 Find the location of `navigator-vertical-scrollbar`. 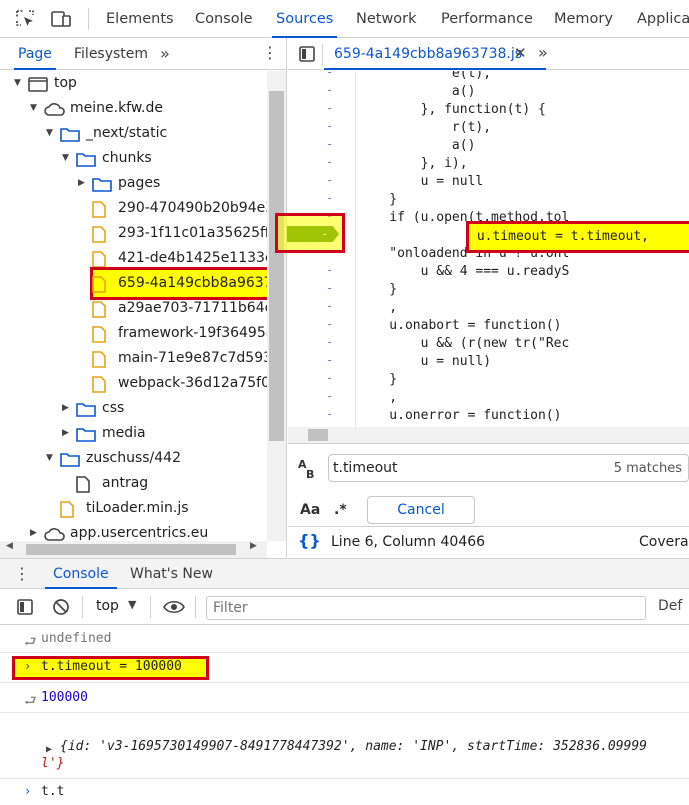

navigator-vertical-scrollbar is located at coordinates (276, 306).